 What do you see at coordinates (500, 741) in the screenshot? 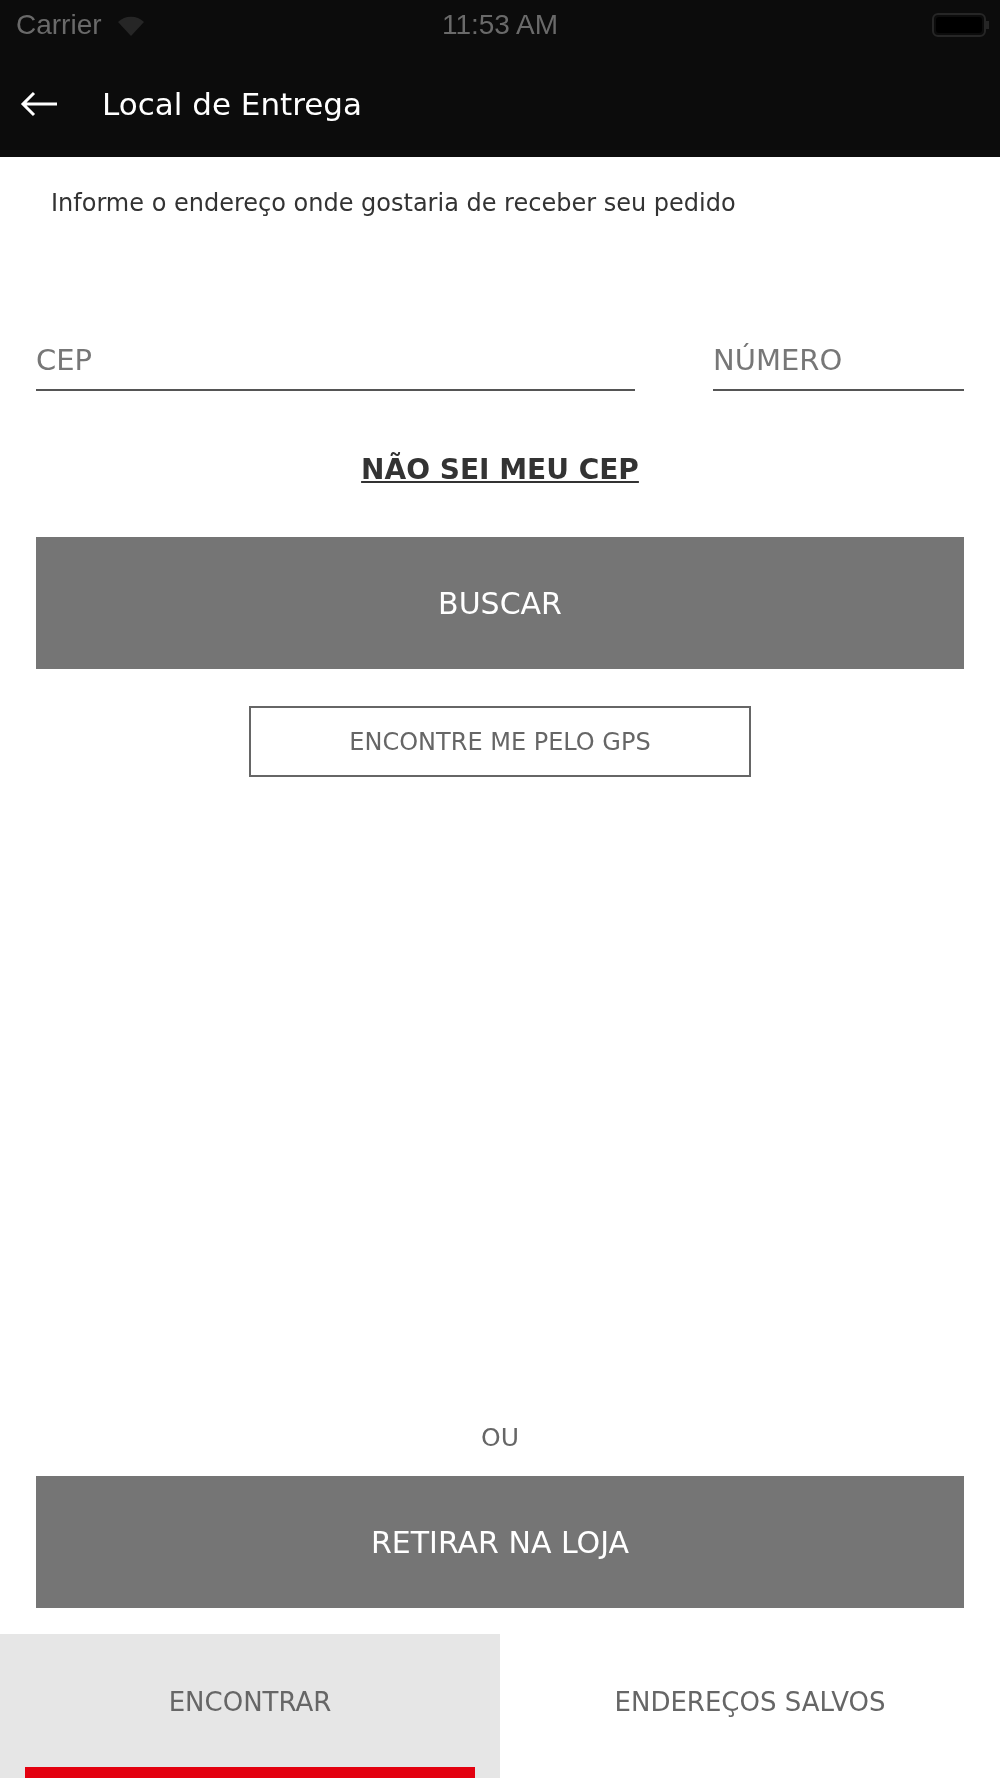
I see `gps-button: ENCONTRE ME PELO GPS` at bounding box center [500, 741].